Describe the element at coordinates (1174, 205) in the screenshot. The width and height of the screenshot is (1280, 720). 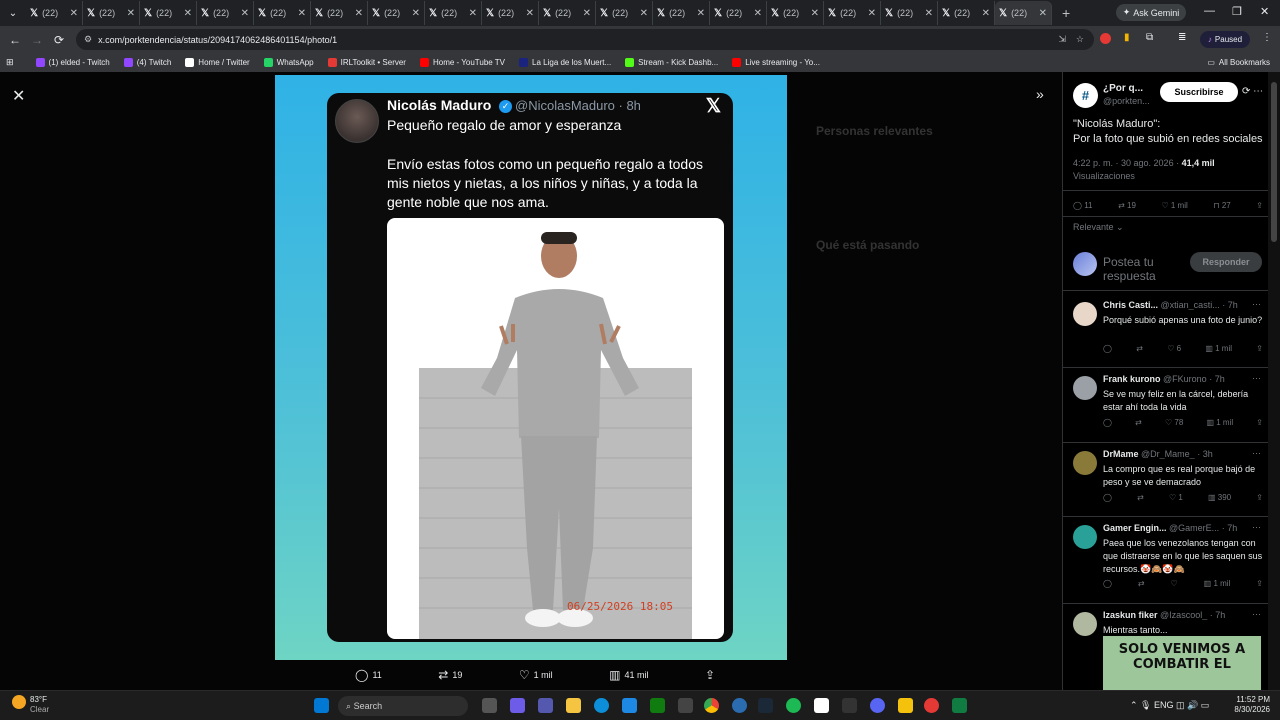
I see `post-like-button: ♡ 1 mil` at that location.